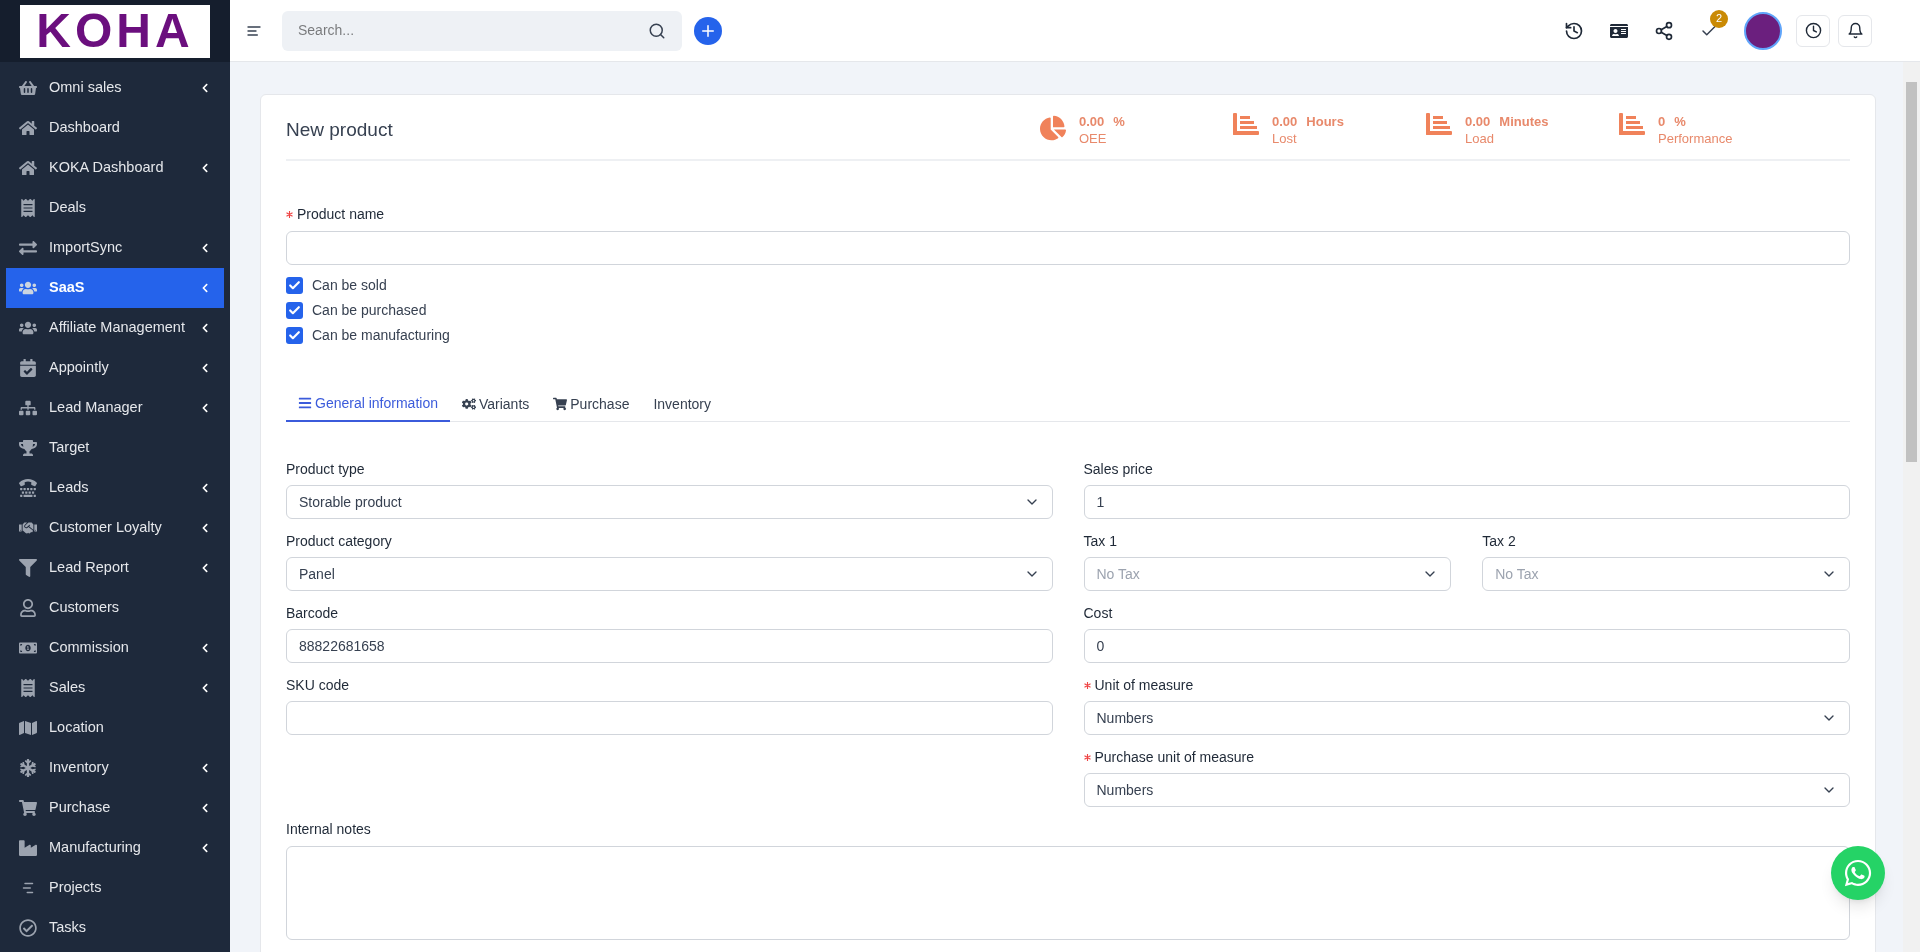 This screenshot has width=1920, height=952. What do you see at coordinates (495, 404) in the screenshot?
I see `tab: Variants` at bounding box center [495, 404].